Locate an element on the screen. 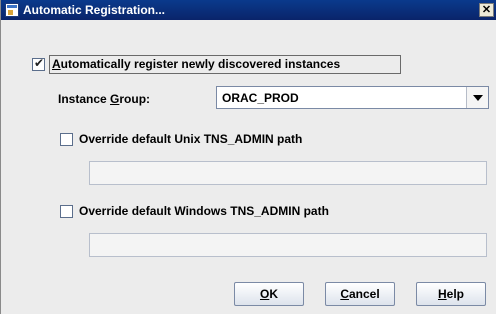 The image size is (496, 314). ok-button: OK is located at coordinates (269, 294).